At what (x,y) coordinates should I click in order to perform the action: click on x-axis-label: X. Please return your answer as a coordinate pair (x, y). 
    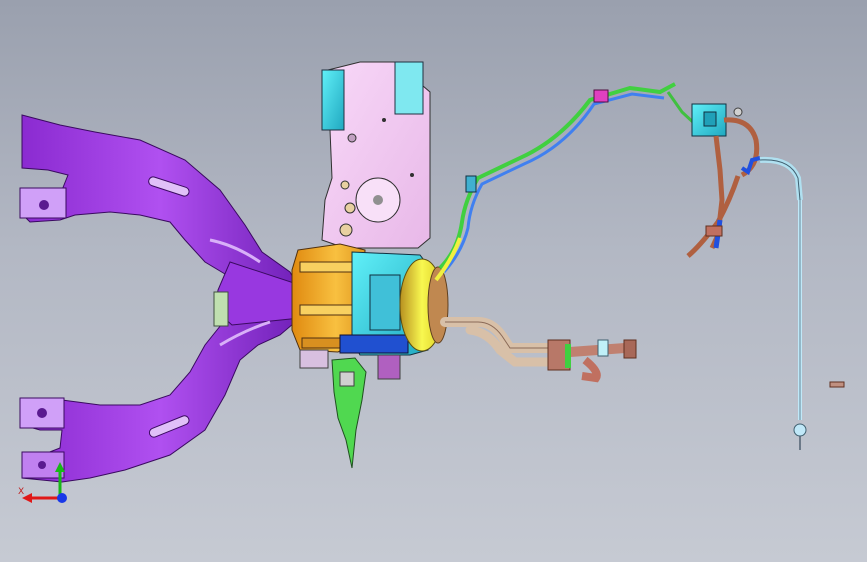
    Looking at the image, I should click on (21, 492).